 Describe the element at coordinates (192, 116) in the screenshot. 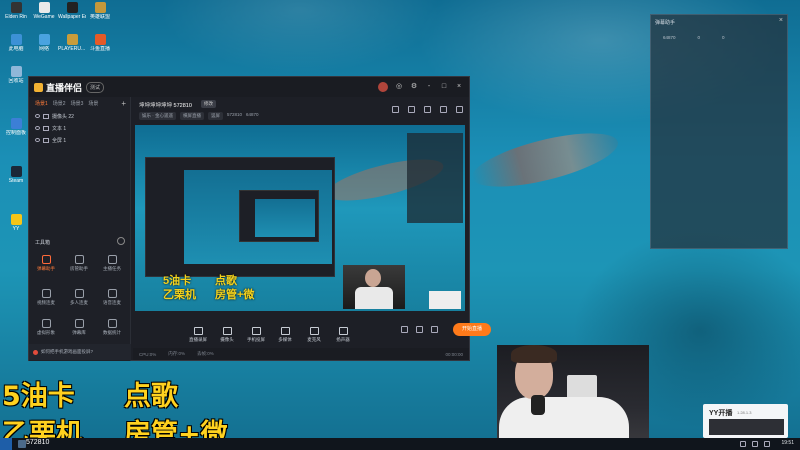

I see `orientation-chip: 横屏直播` at that location.